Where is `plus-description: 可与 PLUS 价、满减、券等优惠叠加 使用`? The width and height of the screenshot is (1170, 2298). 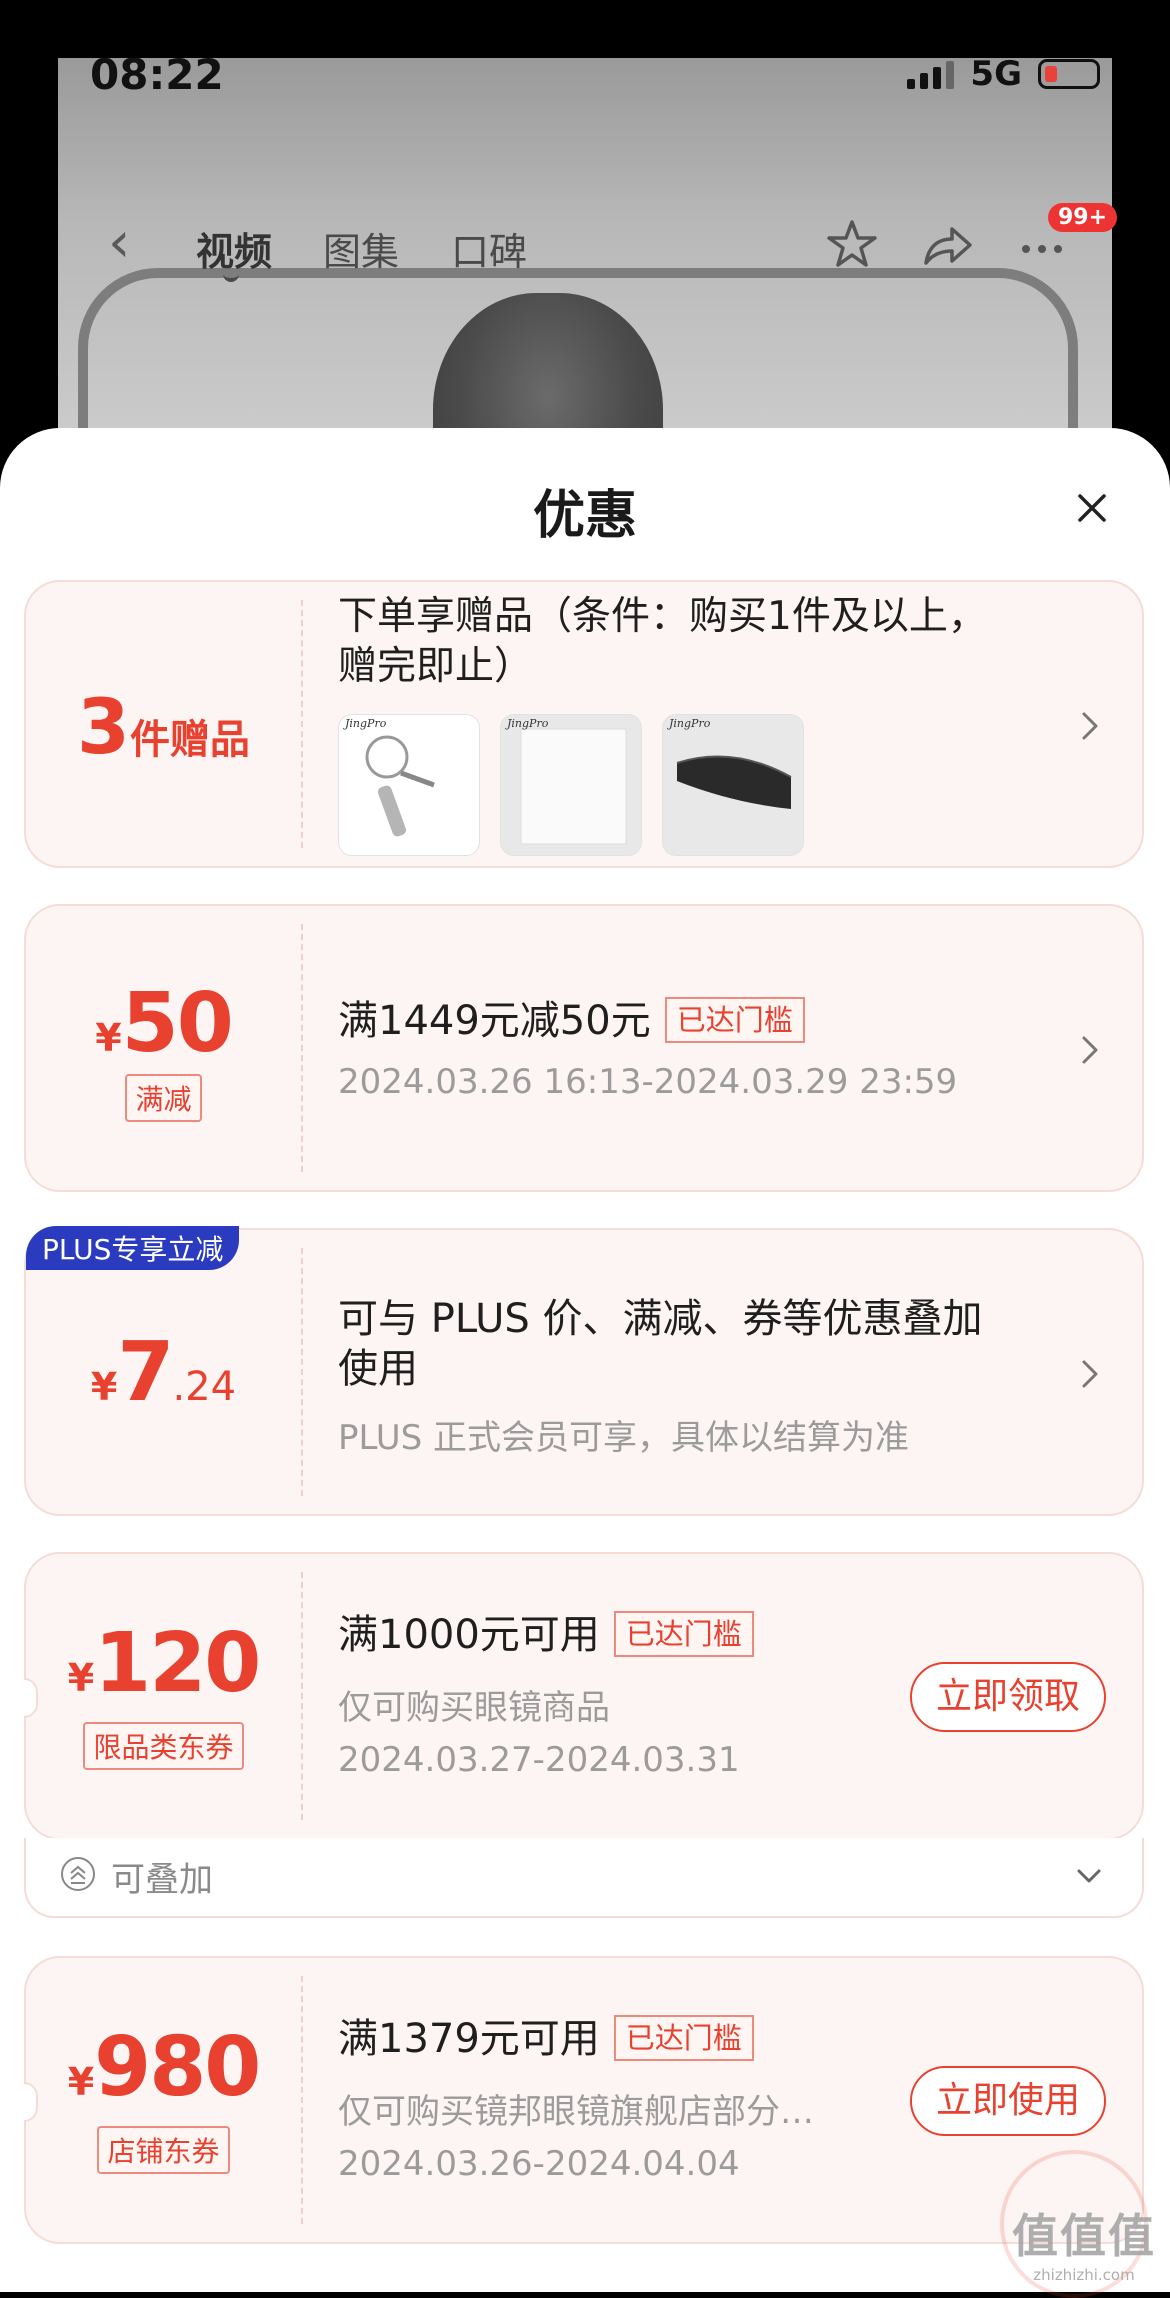
plus-description: 可与 PLUS 价、满减、券等优惠叠加 使用 is located at coordinates (660, 1344).